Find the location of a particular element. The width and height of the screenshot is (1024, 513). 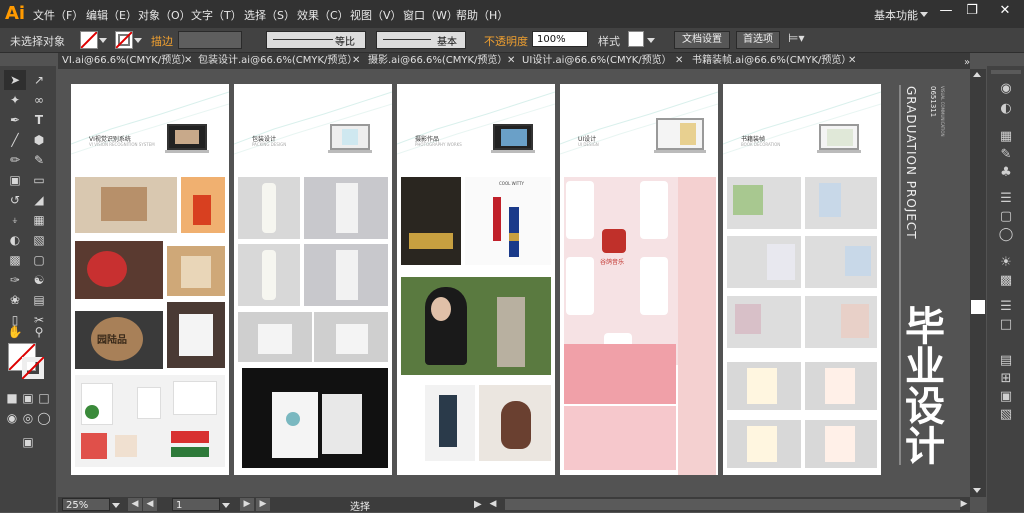

swatches-panel-icon: ▦ is located at coordinates (1006, 137).